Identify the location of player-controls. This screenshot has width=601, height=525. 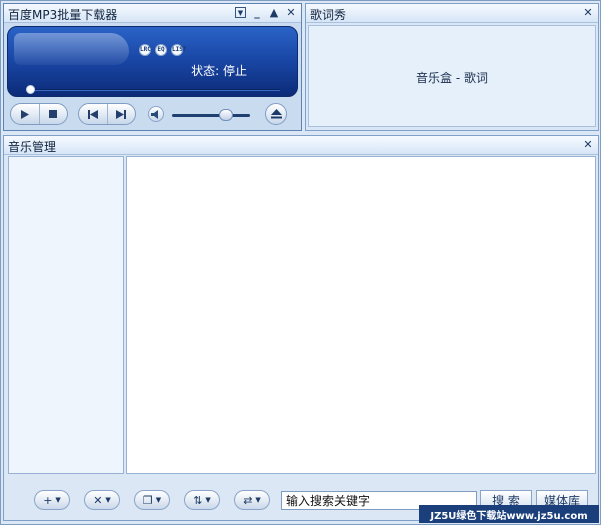
(154, 115).